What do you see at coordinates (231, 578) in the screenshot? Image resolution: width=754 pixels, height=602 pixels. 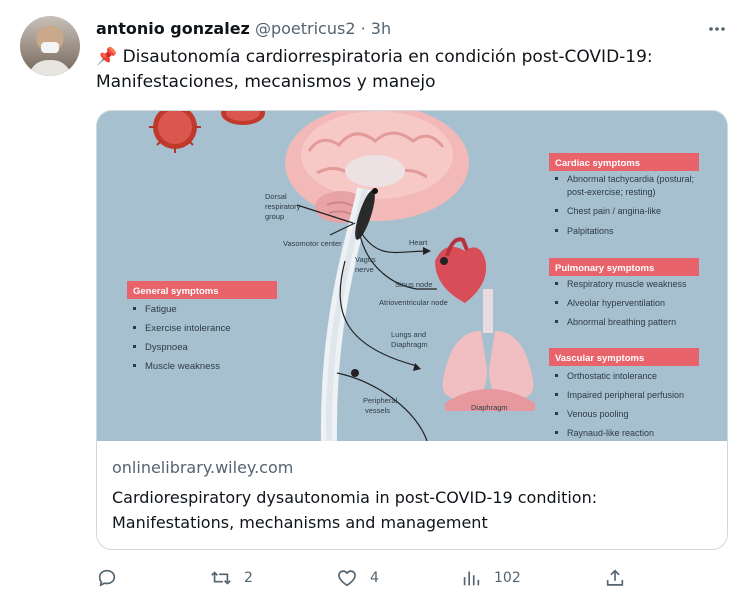 I see `retweet-button: 2` at bounding box center [231, 578].